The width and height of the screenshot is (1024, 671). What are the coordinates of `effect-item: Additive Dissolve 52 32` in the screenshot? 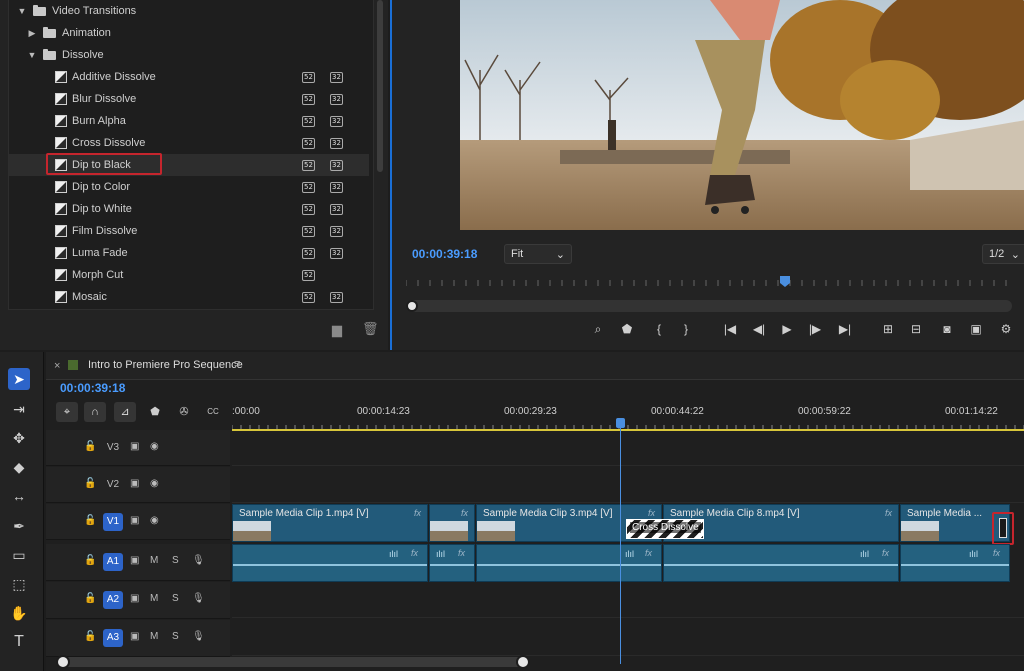 It's located at (189, 77).